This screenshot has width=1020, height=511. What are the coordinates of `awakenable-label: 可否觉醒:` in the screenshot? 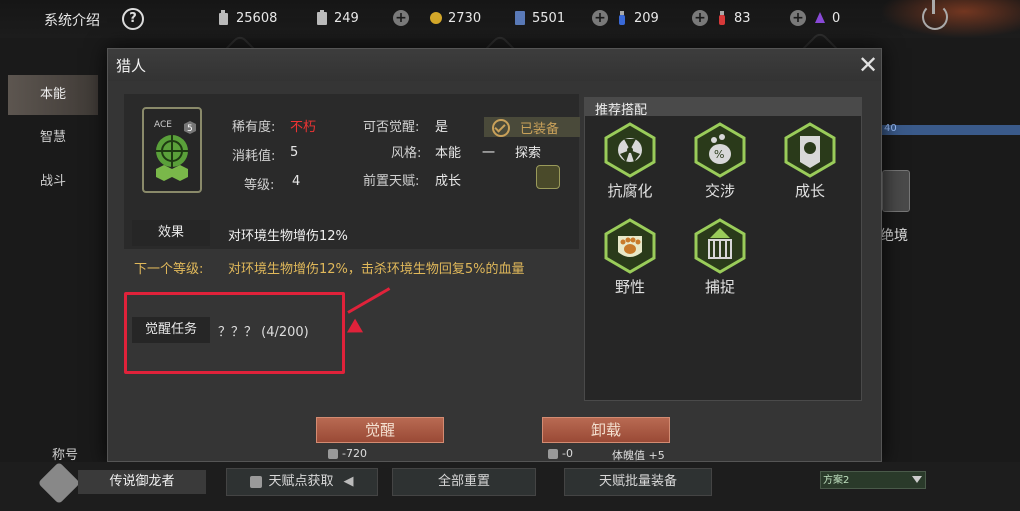 It's located at (391, 127).